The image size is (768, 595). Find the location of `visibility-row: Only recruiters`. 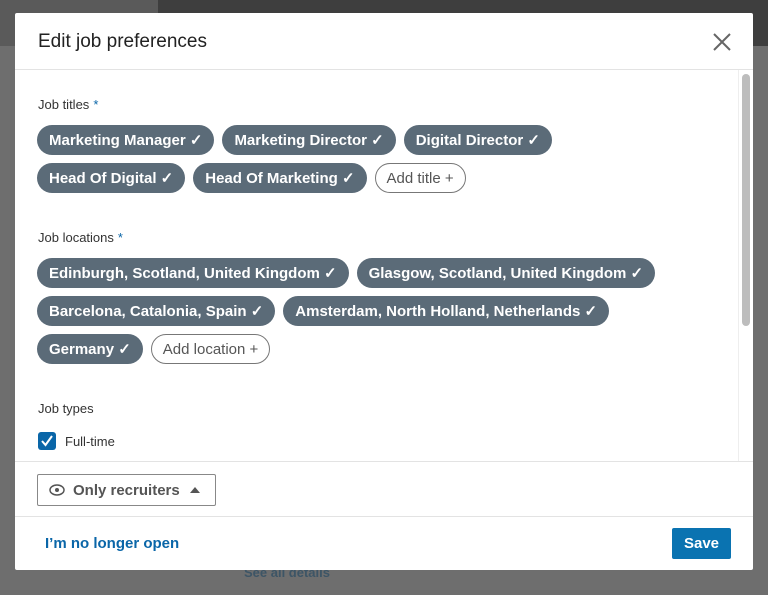

visibility-row: Only recruiters is located at coordinates (384, 489).